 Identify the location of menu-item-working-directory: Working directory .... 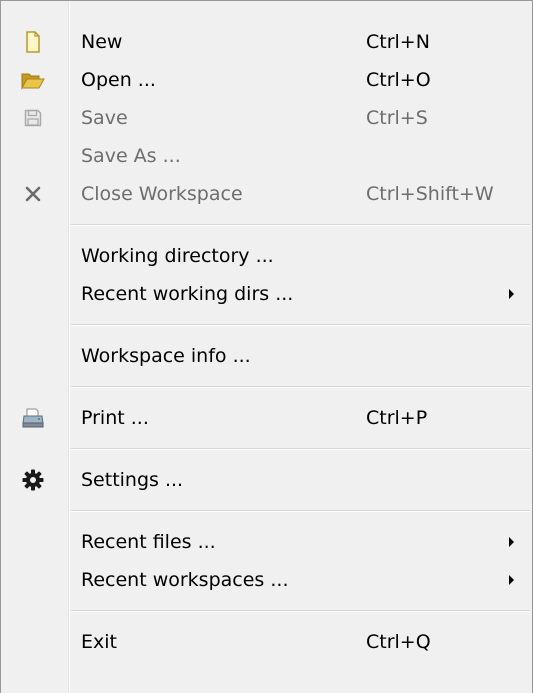
(266, 256).